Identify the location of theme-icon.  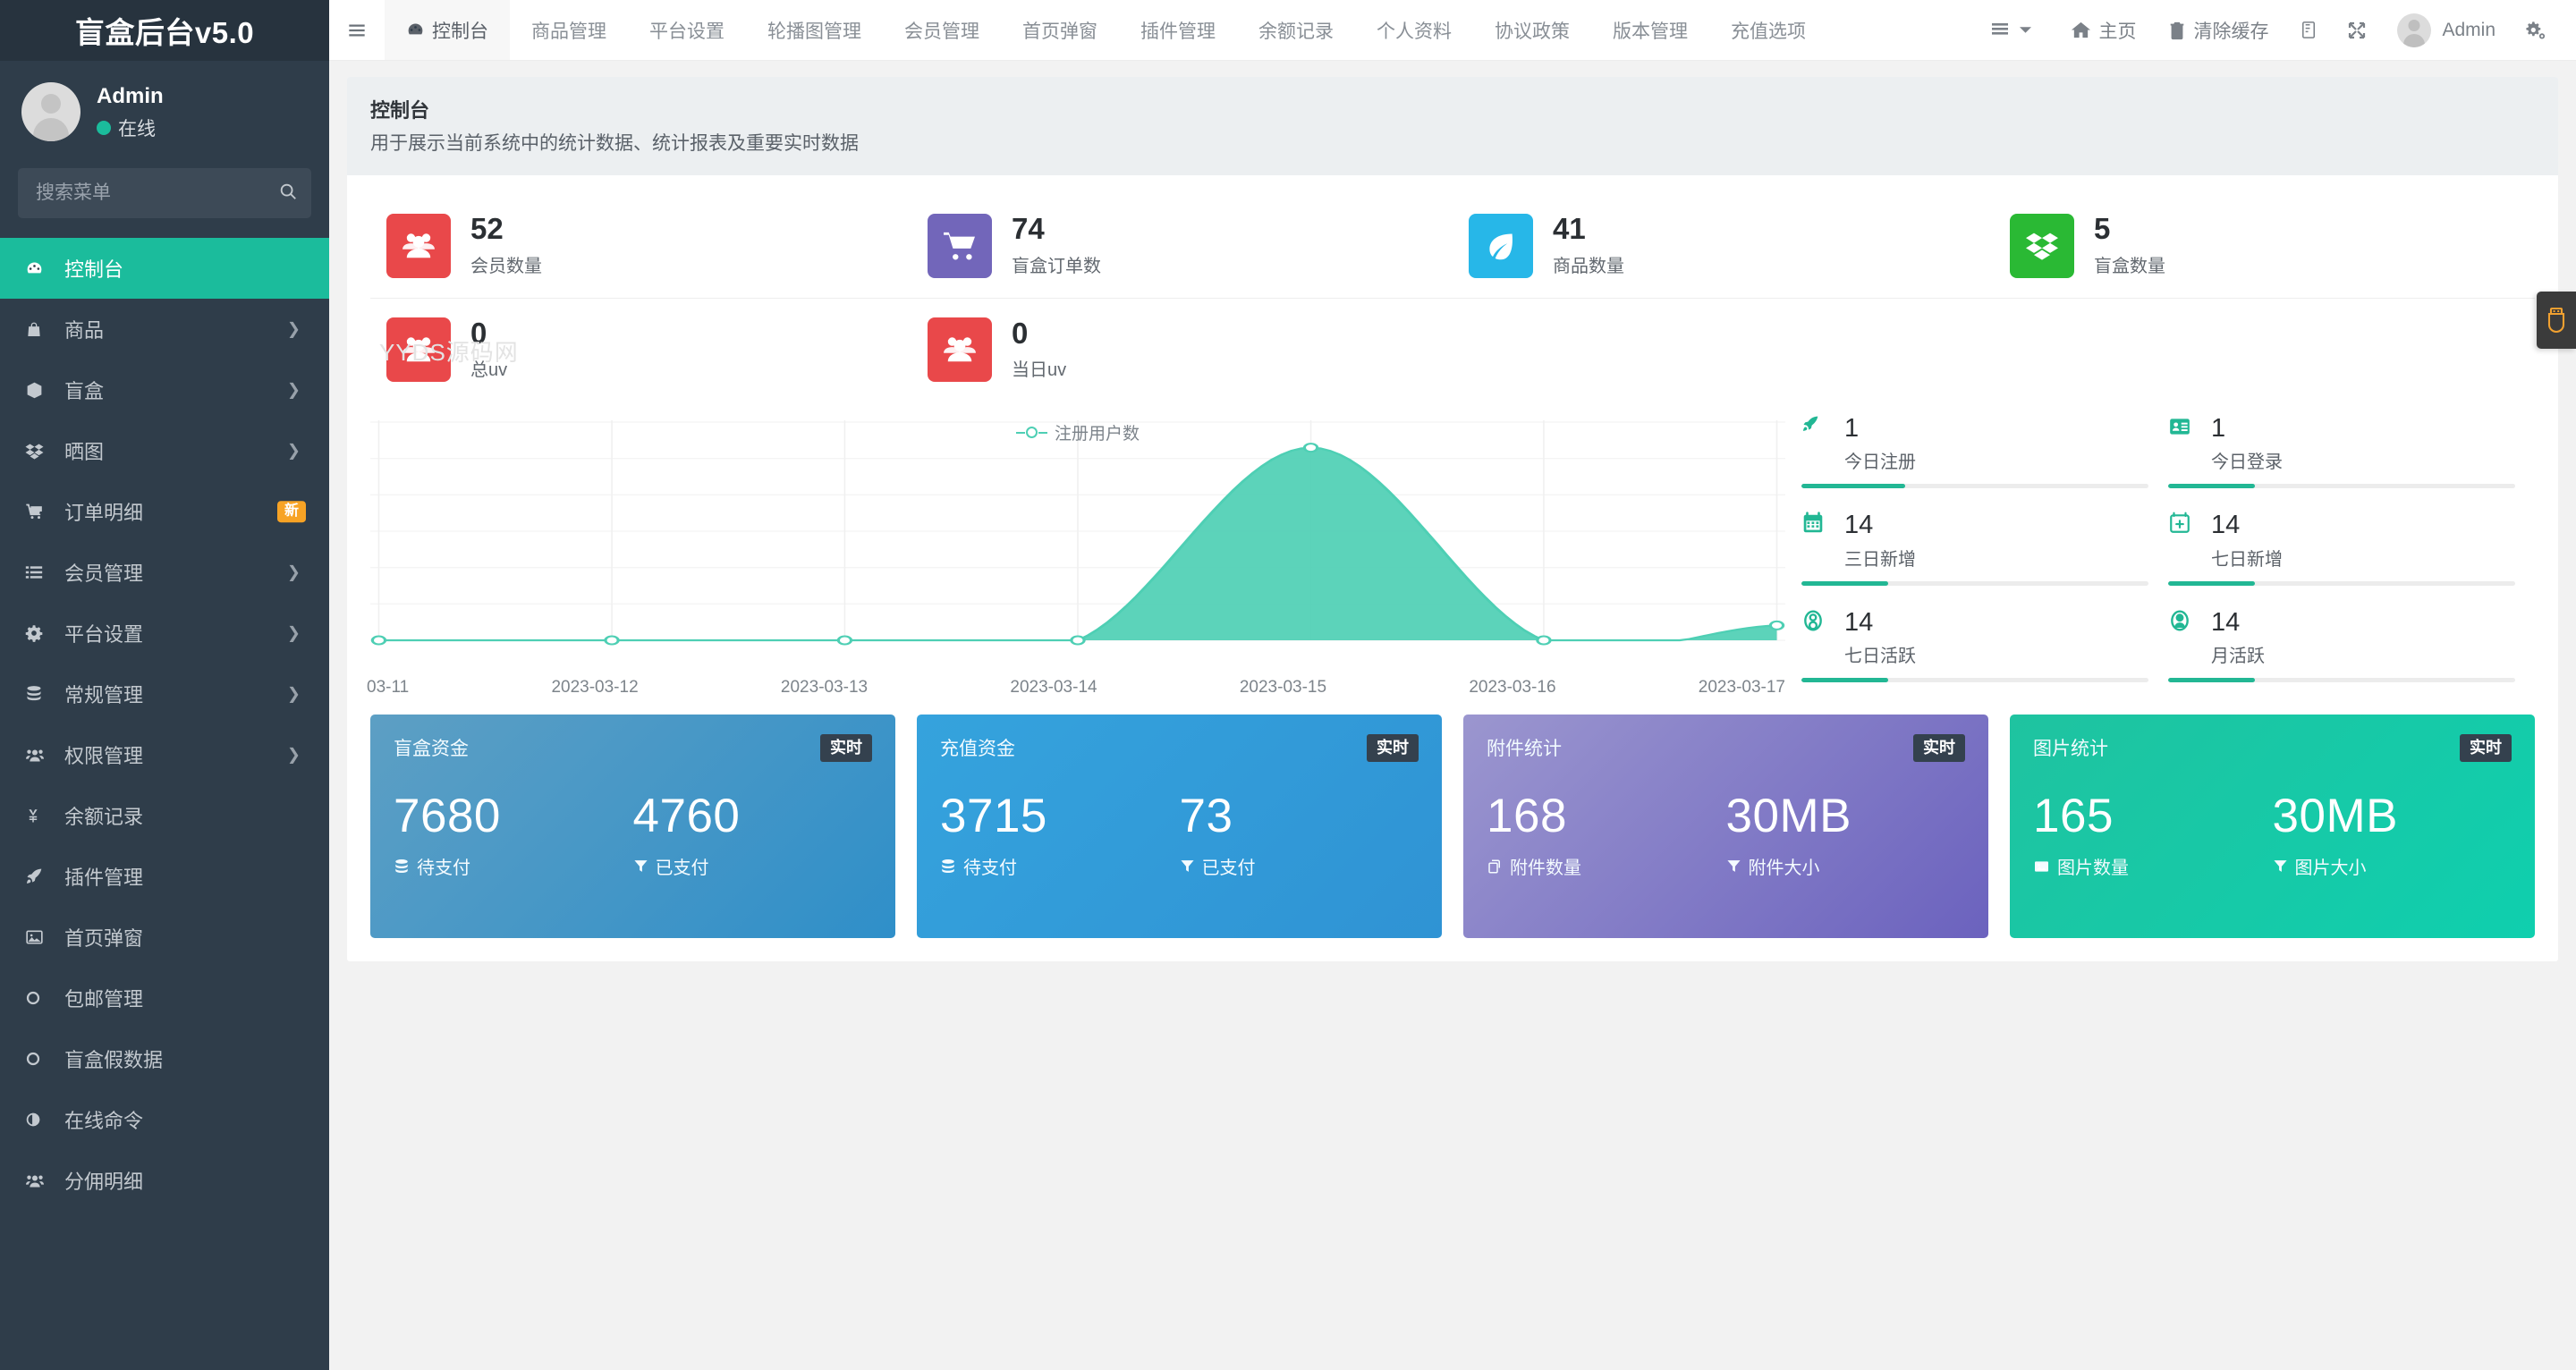
(2308, 30).